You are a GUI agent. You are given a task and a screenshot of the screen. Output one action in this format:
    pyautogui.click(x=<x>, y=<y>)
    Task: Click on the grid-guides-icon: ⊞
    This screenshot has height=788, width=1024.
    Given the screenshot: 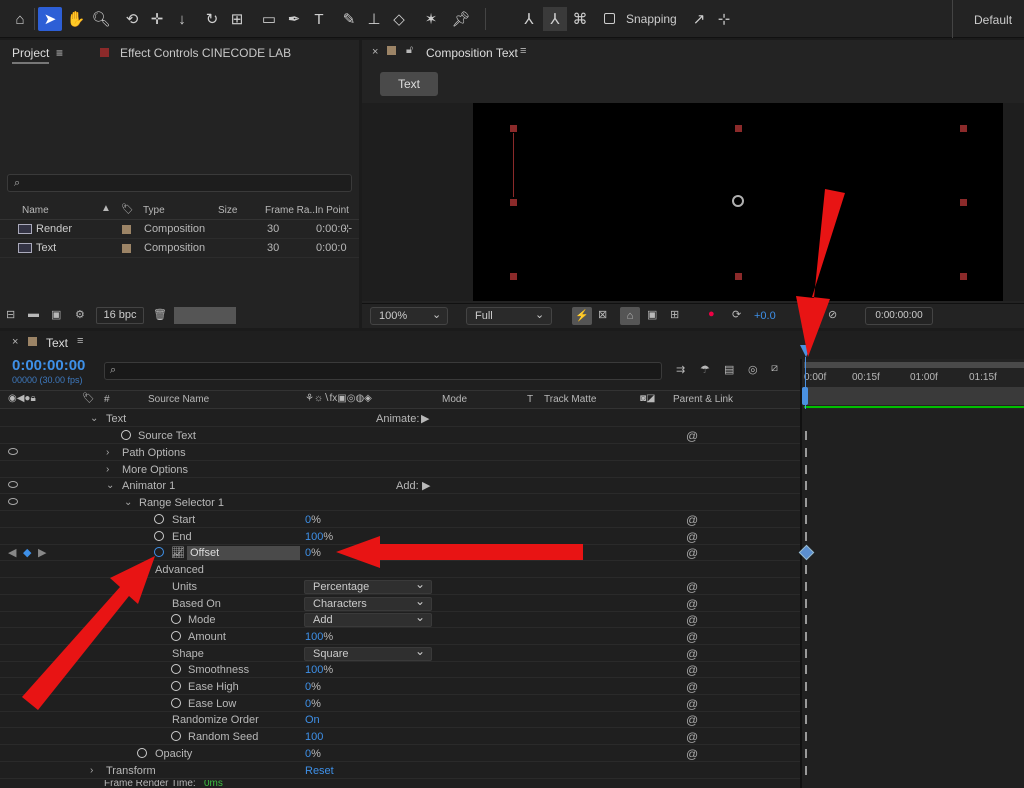 What is the action you would take?
    pyautogui.click(x=674, y=314)
    